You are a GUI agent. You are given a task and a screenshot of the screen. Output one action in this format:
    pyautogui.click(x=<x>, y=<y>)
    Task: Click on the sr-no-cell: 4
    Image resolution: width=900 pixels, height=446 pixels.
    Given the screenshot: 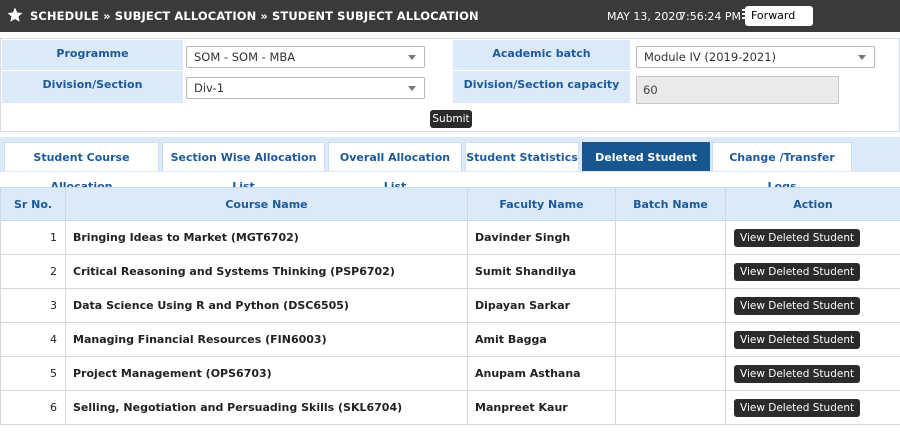 What is the action you would take?
    pyautogui.click(x=33, y=339)
    